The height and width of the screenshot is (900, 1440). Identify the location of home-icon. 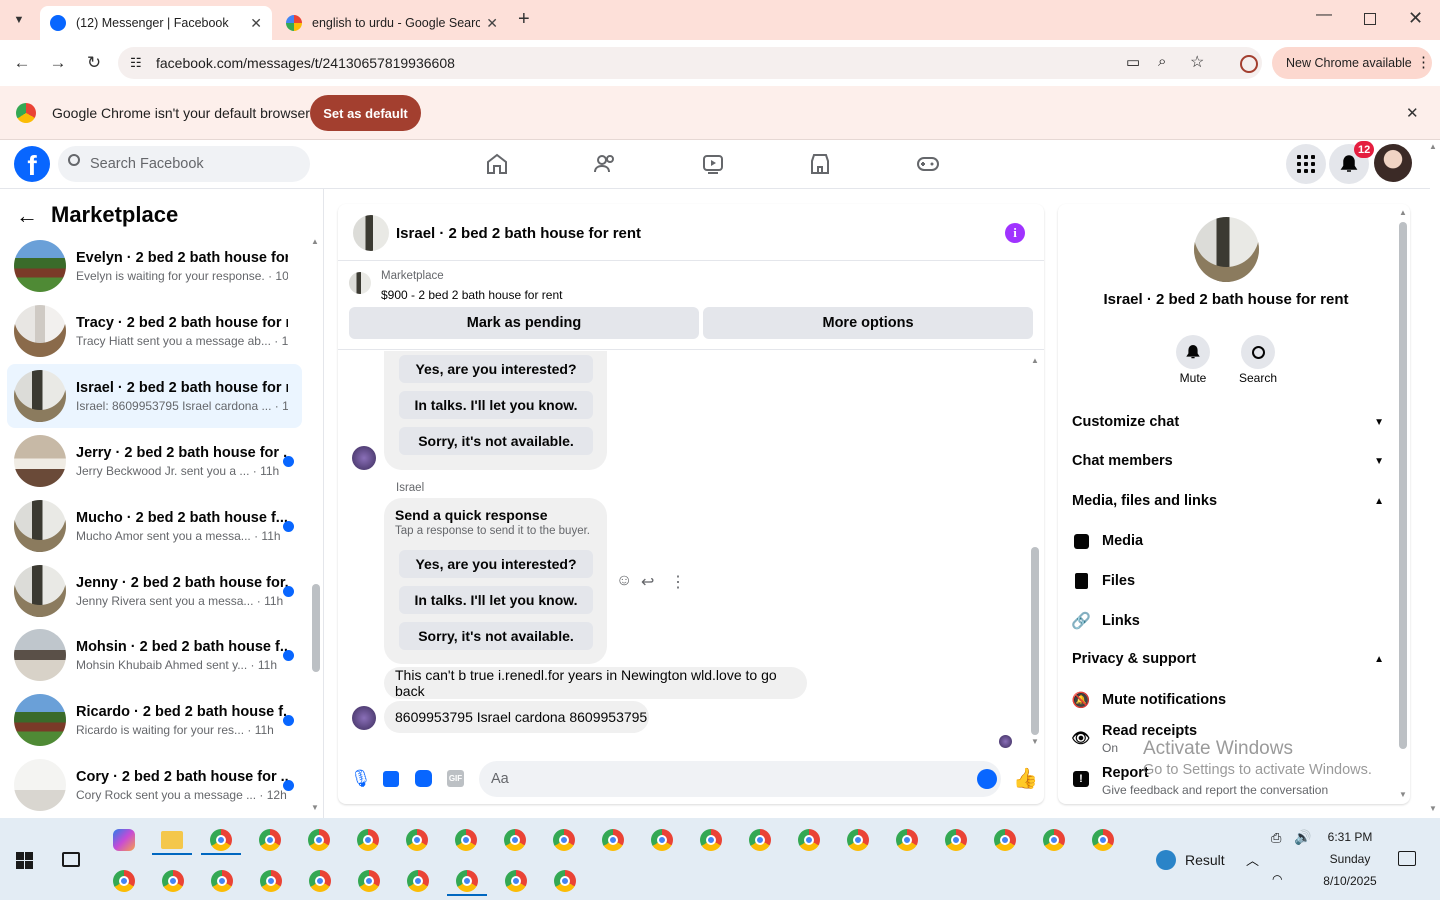
(497, 164).